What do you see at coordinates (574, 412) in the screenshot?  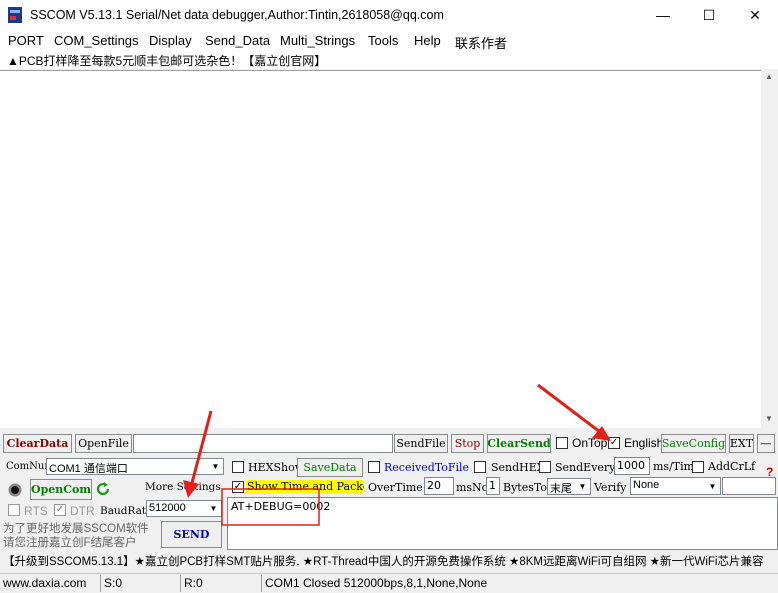 I see `annotation-arrow-english` at bounding box center [574, 412].